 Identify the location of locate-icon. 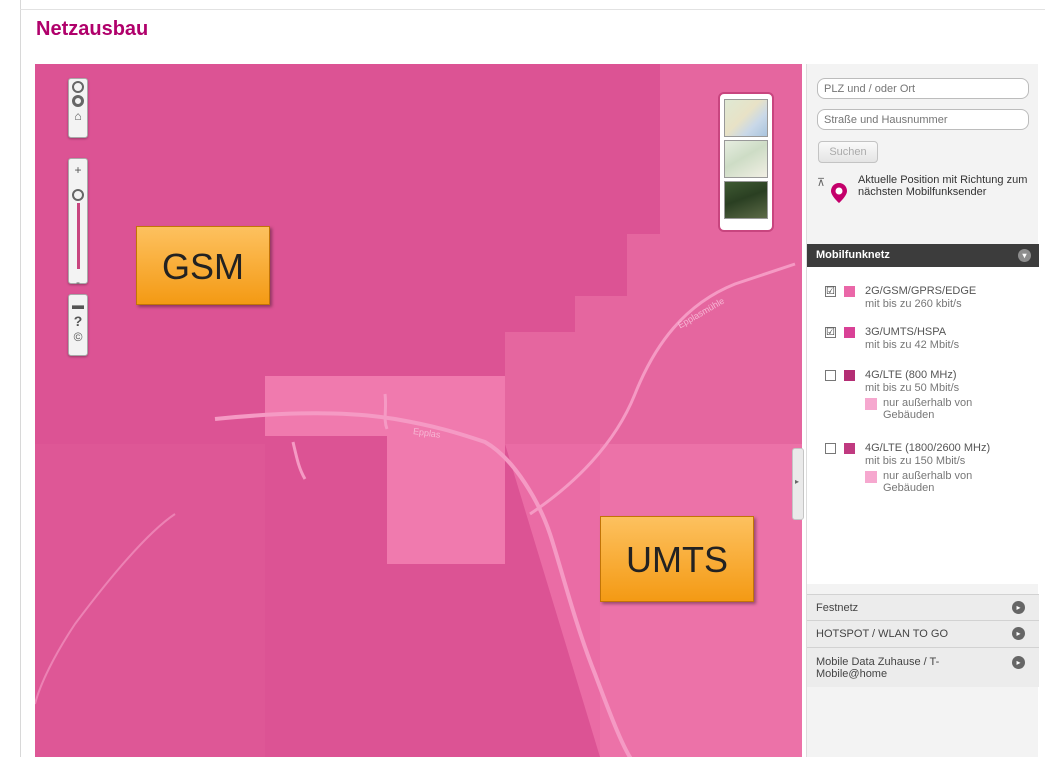
(78, 101).